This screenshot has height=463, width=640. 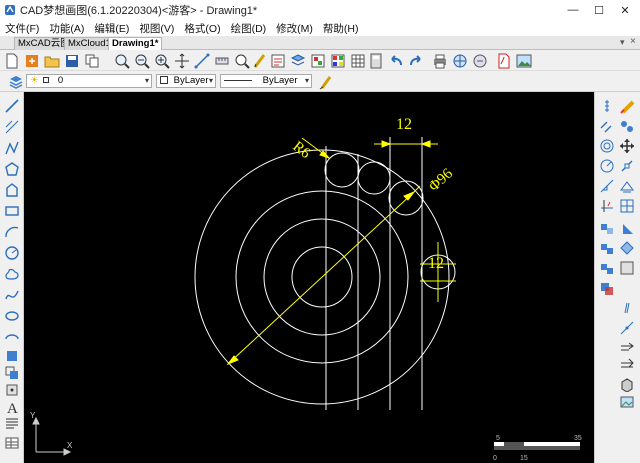 I want to click on measure-icon, so click(x=222, y=61).